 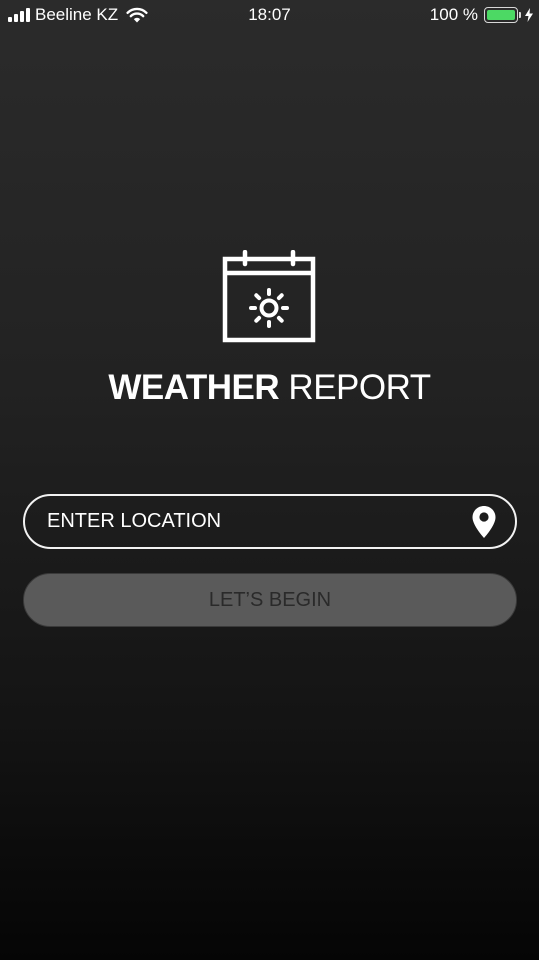 What do you see at coordinates (194, 387) in the screenshot?
I see `app-title-bold: WEATHER` at bounding box center [194, 387].